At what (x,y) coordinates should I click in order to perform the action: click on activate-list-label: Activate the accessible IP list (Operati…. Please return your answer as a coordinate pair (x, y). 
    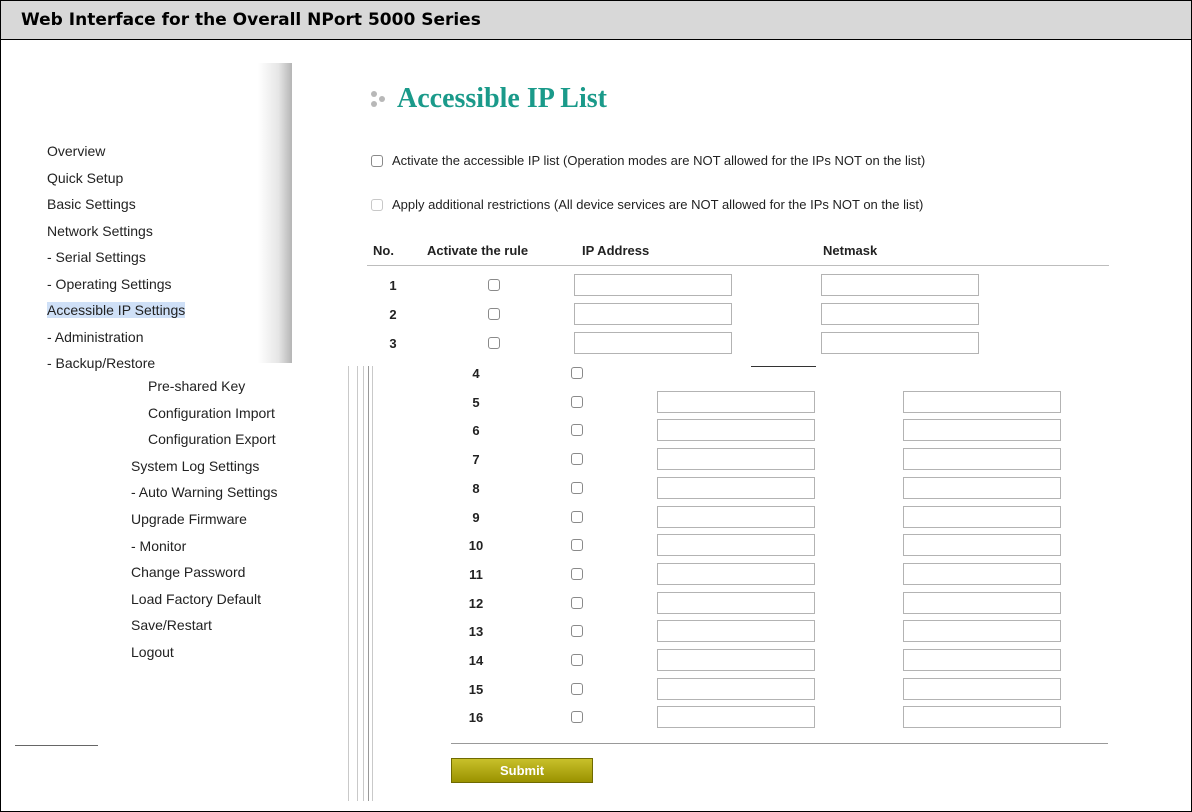
    Looking at the image, I should click on (659, 160).